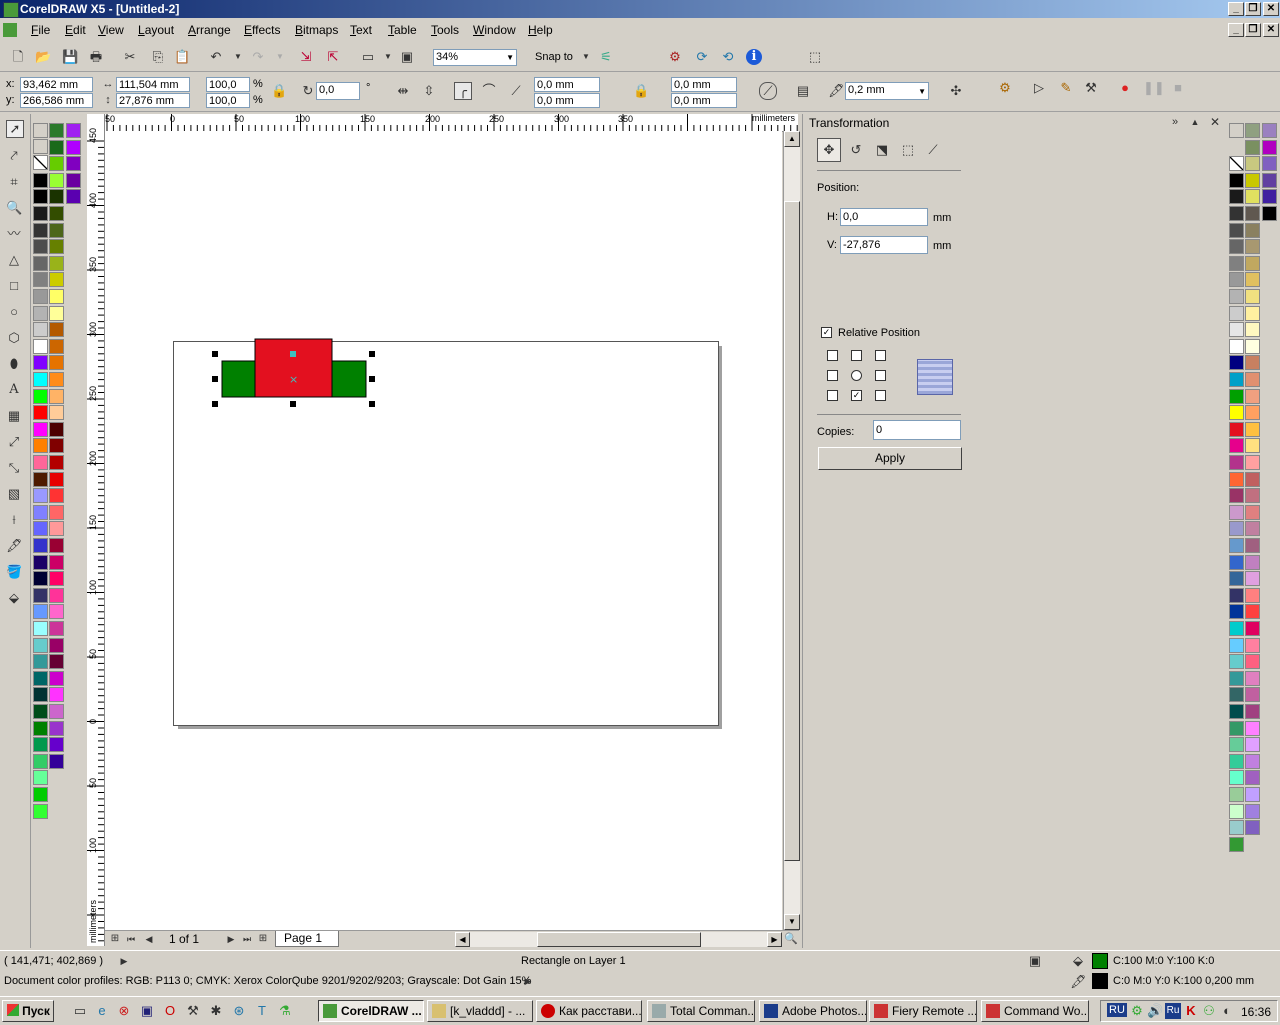 The image size is (1280, 1025). I want to click on prev-page-icon: ◀, so click(149, 939).